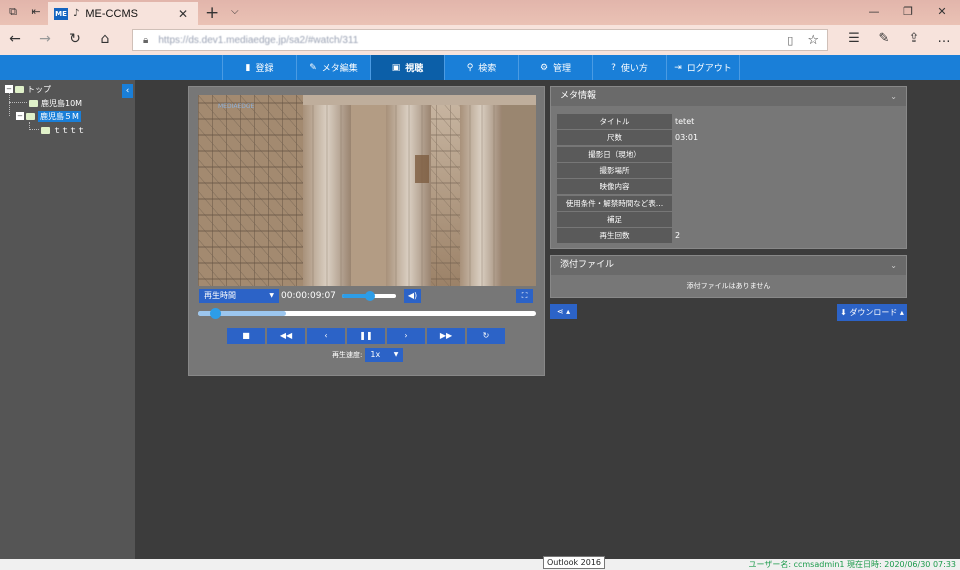  I want to click on meta-row: 補足, so click(729, 219).